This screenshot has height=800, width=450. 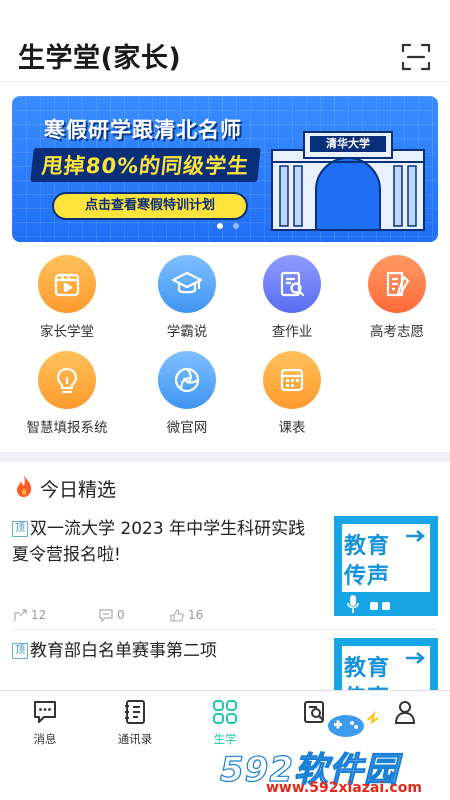 What do you see at coordinates (292, 332) in the screenshot?
I see `grid-item-label: 查作业` at bounding box center [292, 332].